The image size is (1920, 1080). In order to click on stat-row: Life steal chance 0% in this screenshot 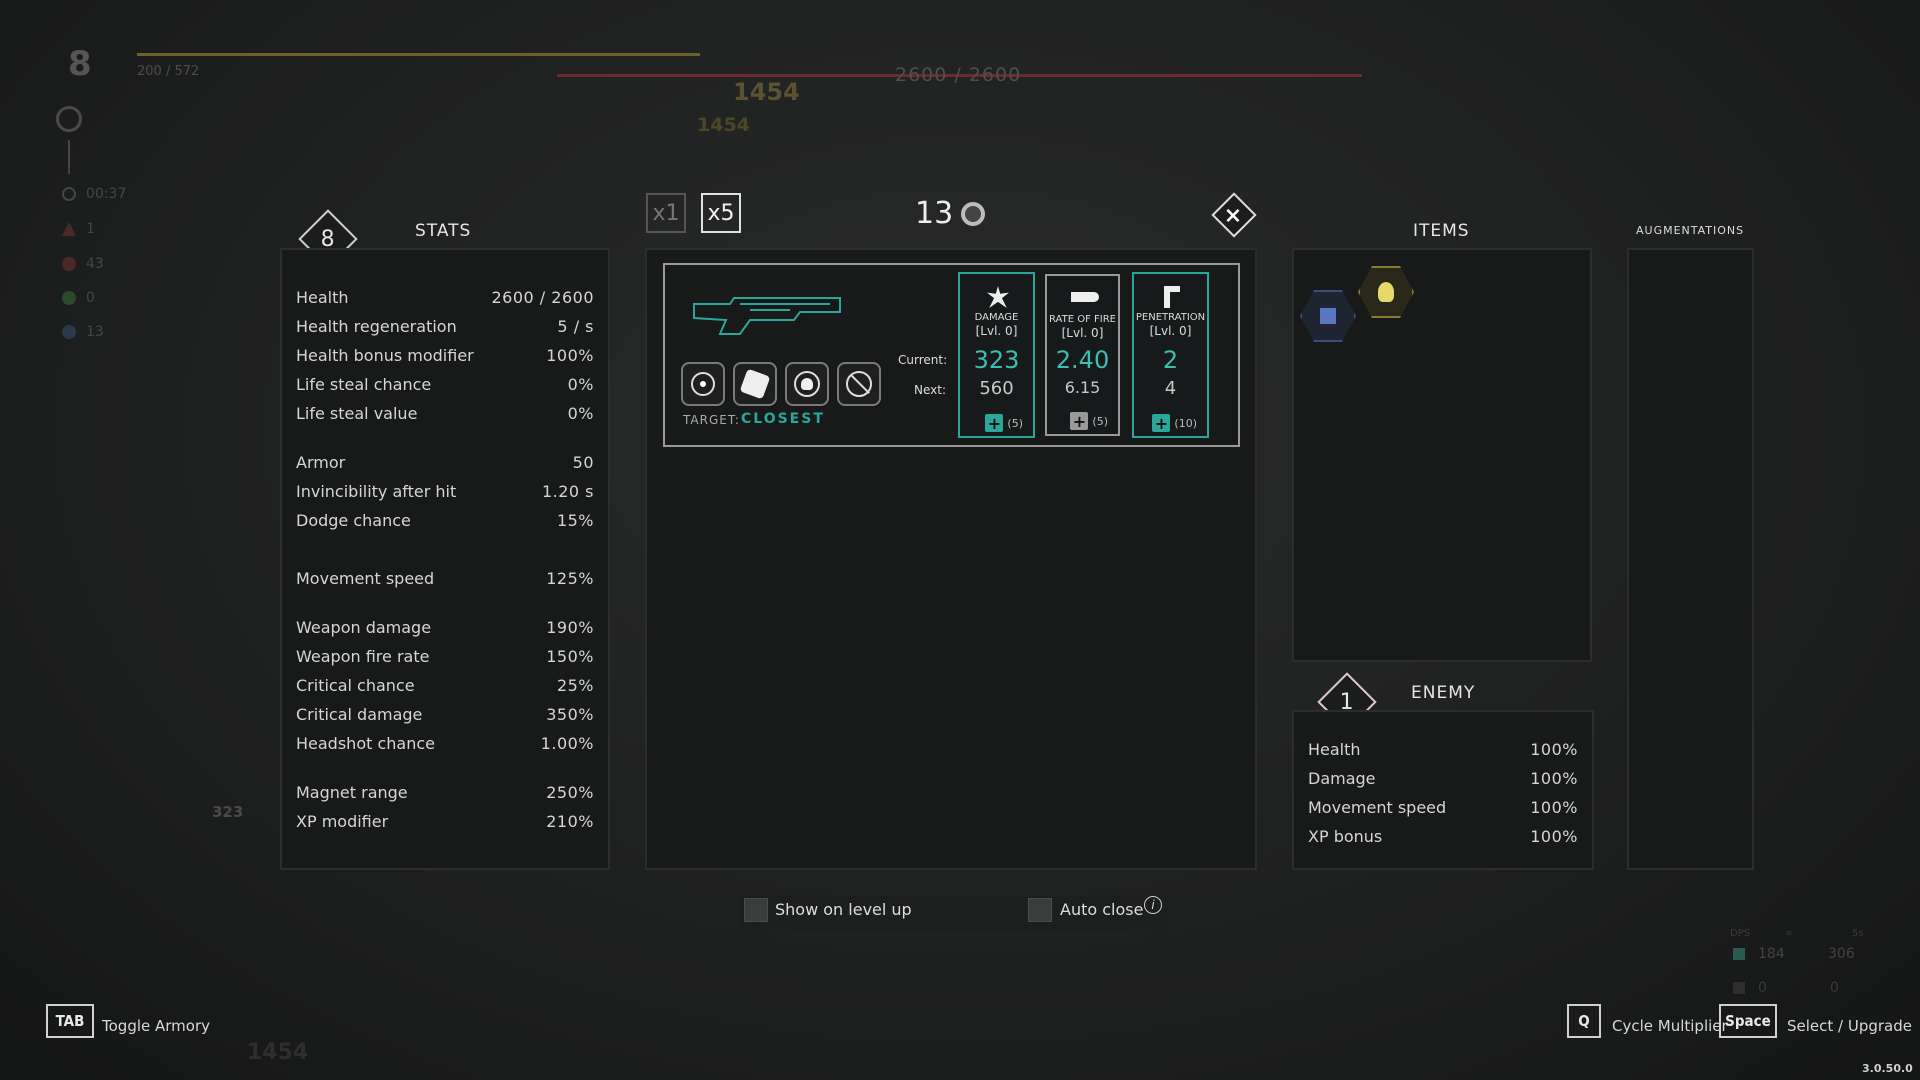, I will do `click(445, 384)`.